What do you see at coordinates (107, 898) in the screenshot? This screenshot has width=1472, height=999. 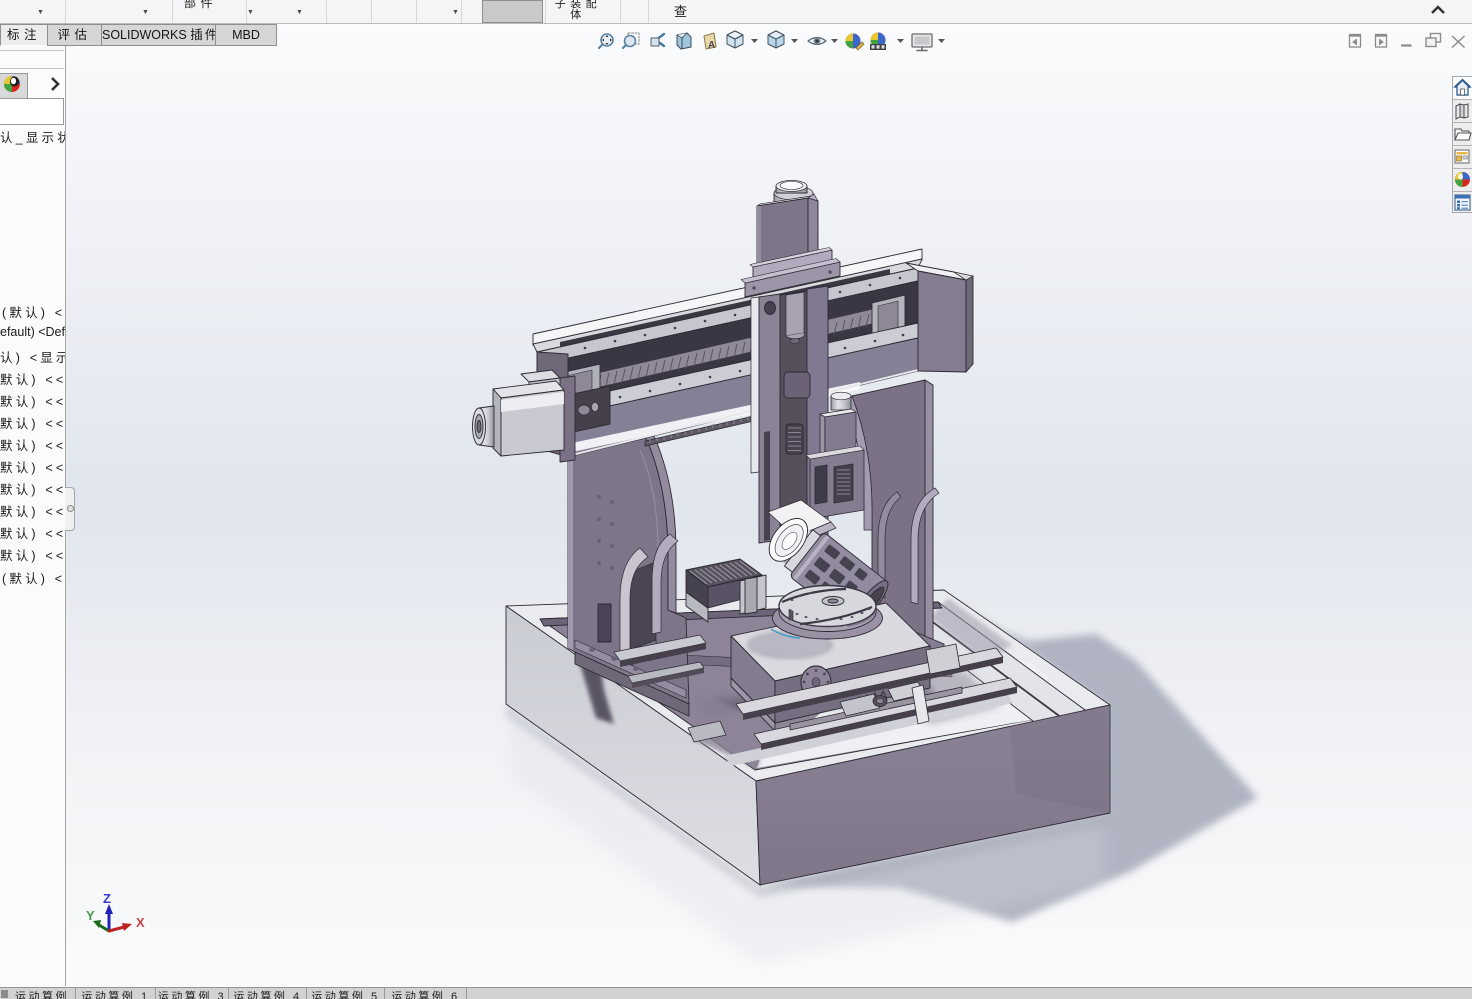 I see `svg-text: Z` at bounding box center [107, 898].